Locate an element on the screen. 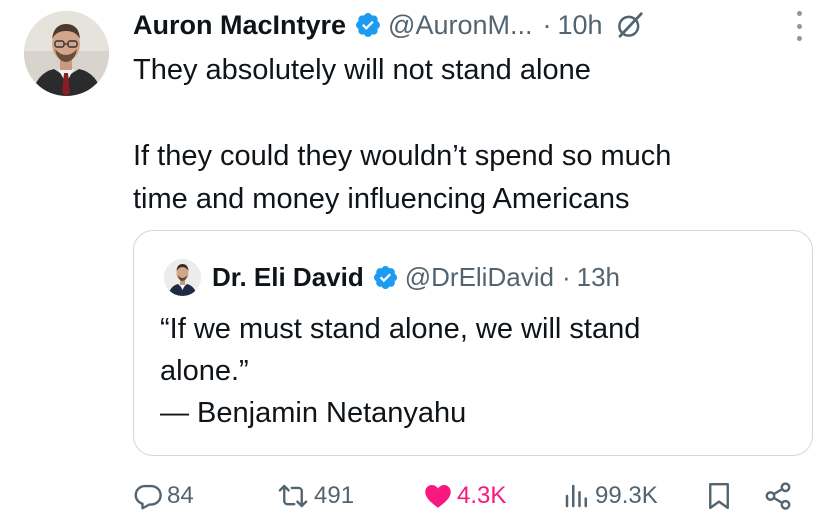  like-button: 4.3K is located at coordinates (464, 496).